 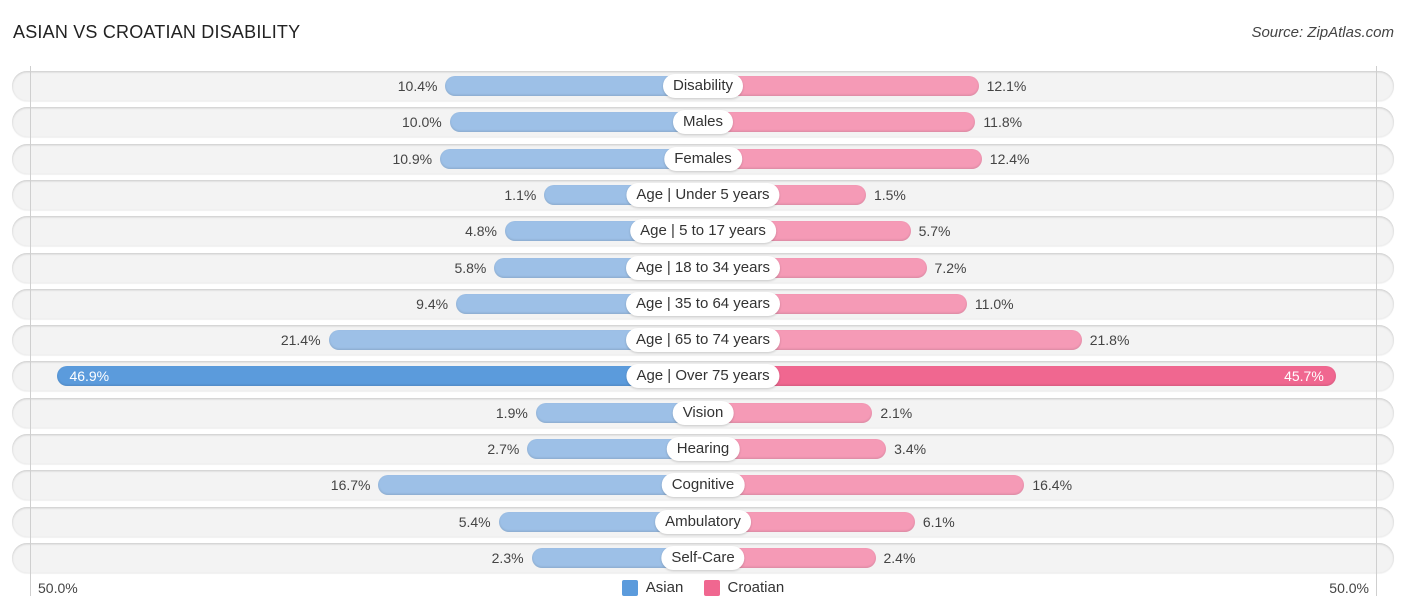 What do you see at coordinates (703, 231) in the screenshot?
I see `category-label-age-5-to-17-years: Age | 5 to 17 years` at bounding box center [703, 231].